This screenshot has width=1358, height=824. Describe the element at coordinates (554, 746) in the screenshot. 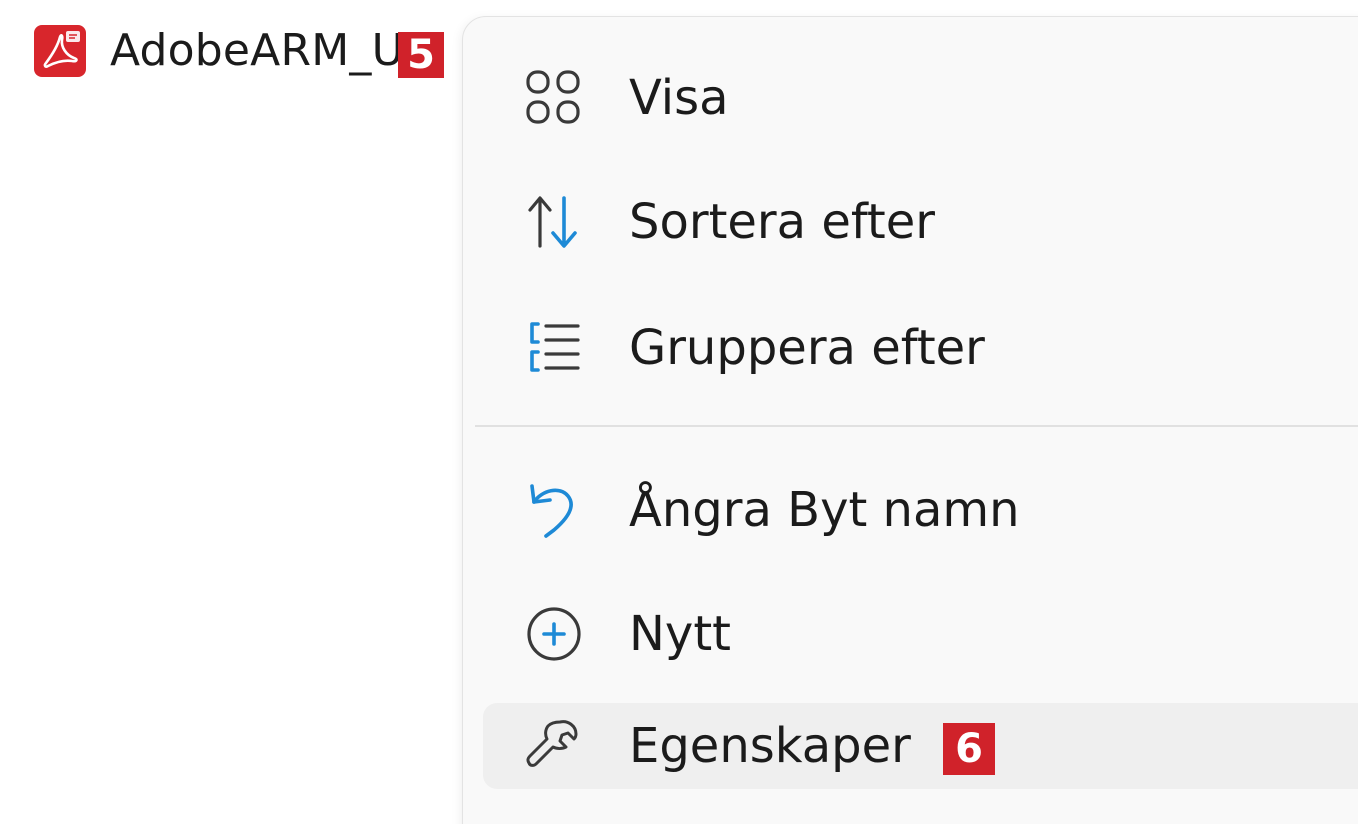

I see `wrench-icon` at that location.